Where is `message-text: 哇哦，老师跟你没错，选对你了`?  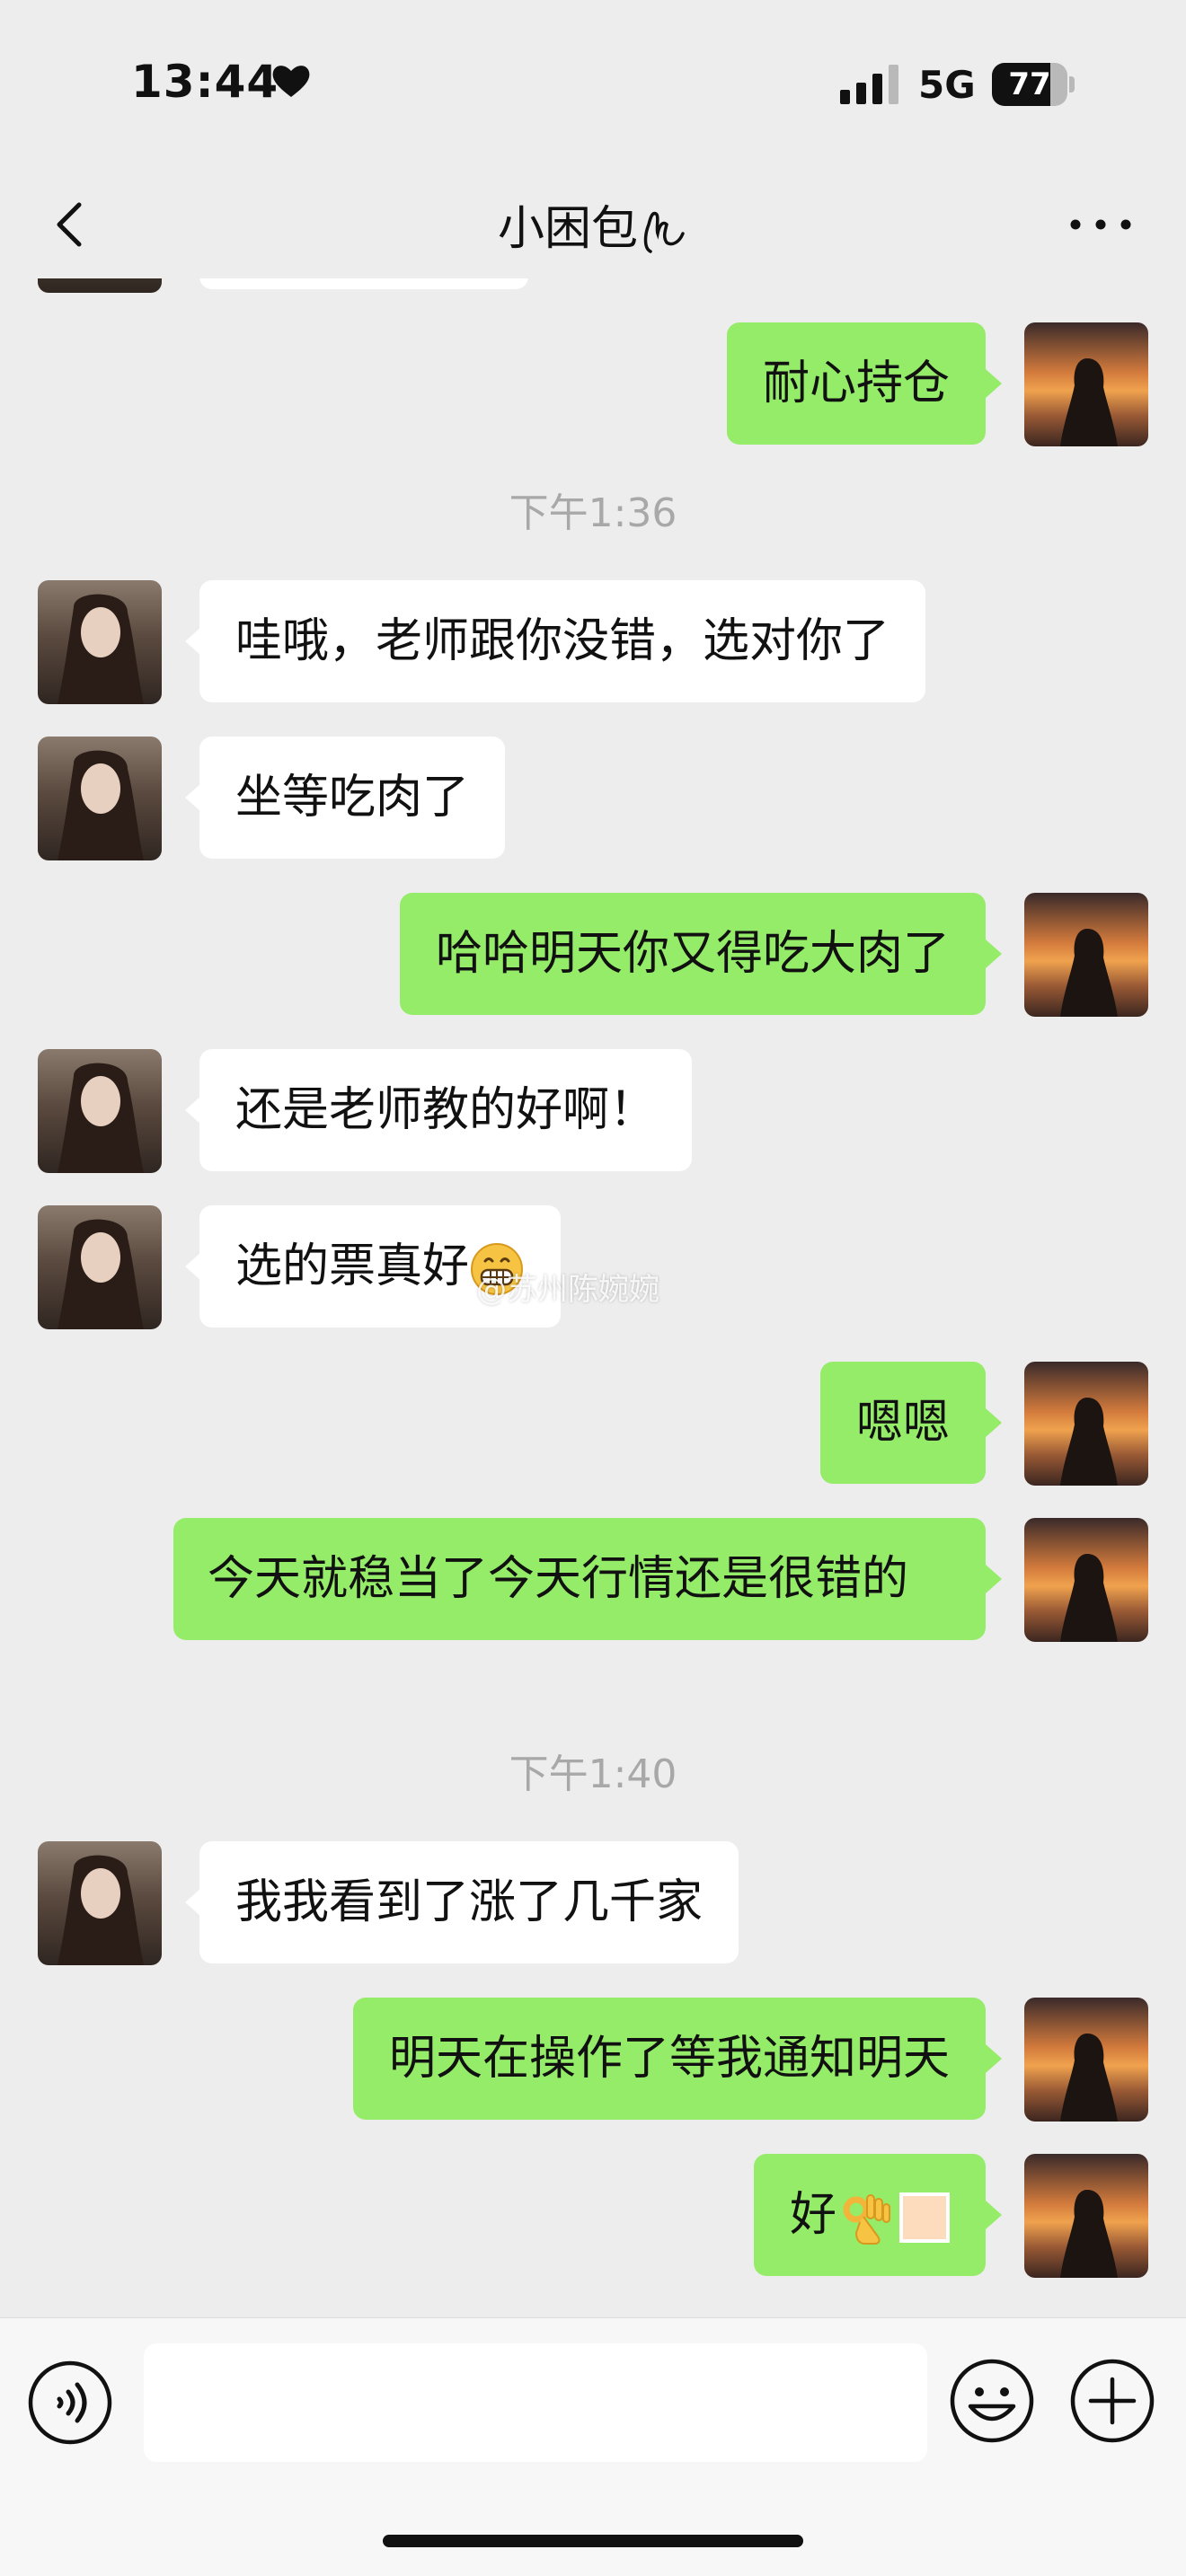 message-text: 哇哦，老师跟你没错，选对你了 is located at coordinates (562, 641).